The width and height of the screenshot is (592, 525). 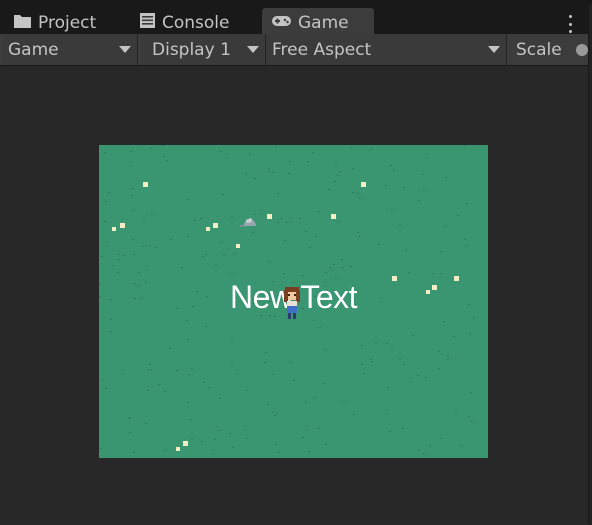 What do you see at coordinates (386, 49) in the screenshot?
I see `aspect-dropdown: Free Aspect` at bounding box center [386, 49].